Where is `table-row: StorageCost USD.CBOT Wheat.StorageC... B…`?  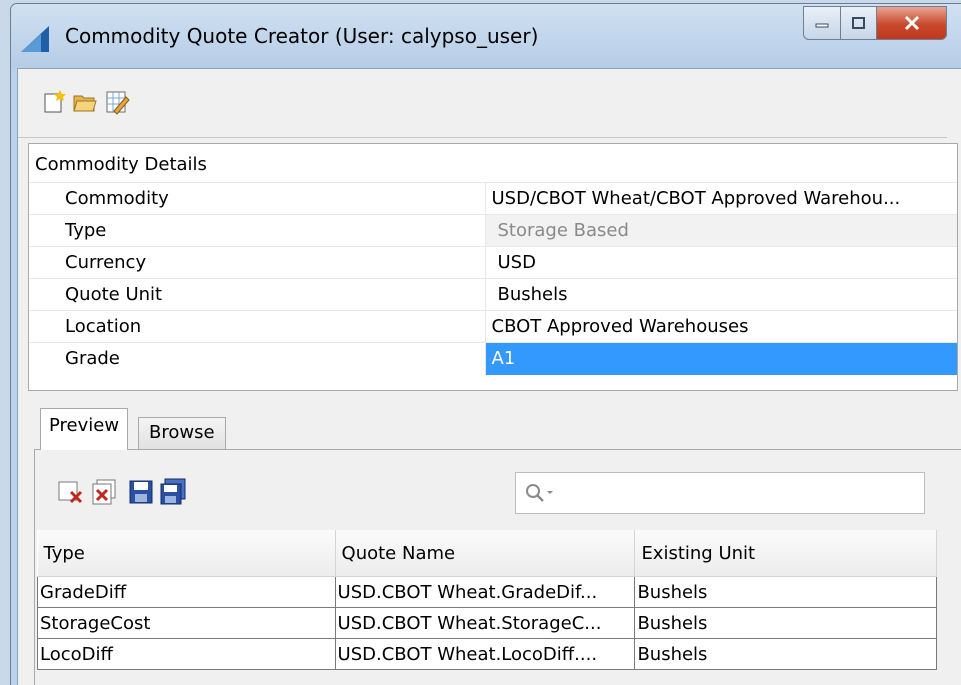 table-row: StorageCost USD.CBOT Wheat.StorageC... B… is located at coordinates (487, 623).